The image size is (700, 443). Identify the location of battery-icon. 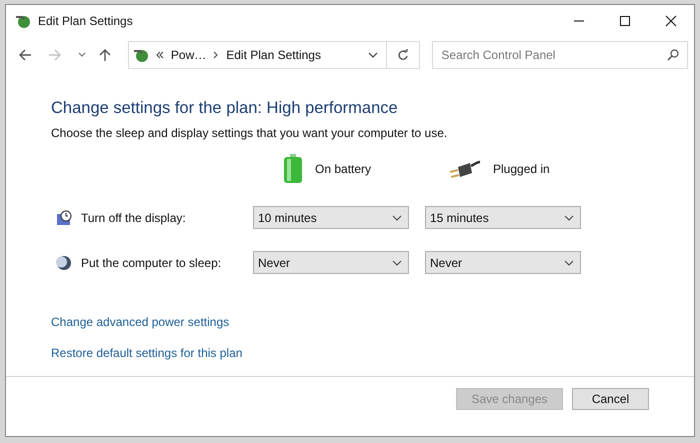
(293, 169).